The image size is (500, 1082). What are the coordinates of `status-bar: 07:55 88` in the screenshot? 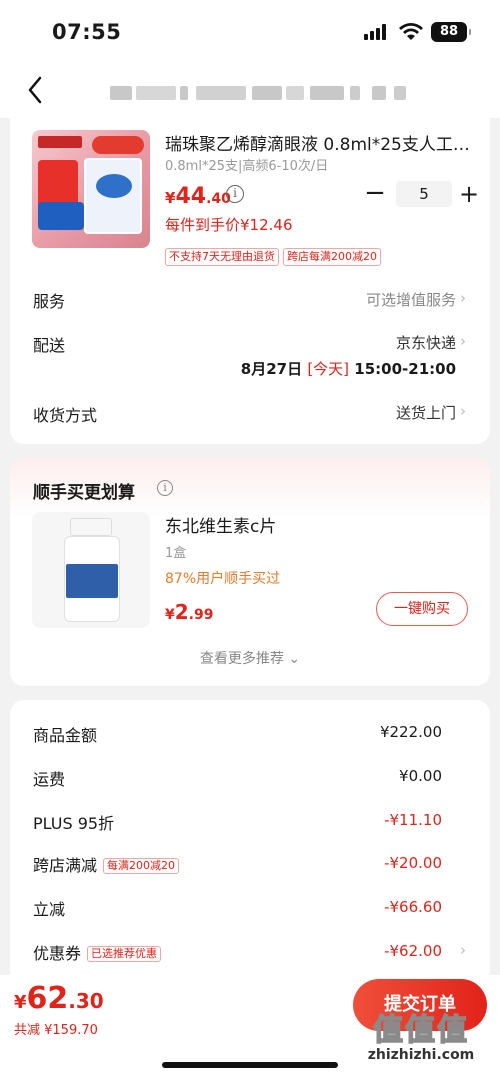 It's located at (250, 31).